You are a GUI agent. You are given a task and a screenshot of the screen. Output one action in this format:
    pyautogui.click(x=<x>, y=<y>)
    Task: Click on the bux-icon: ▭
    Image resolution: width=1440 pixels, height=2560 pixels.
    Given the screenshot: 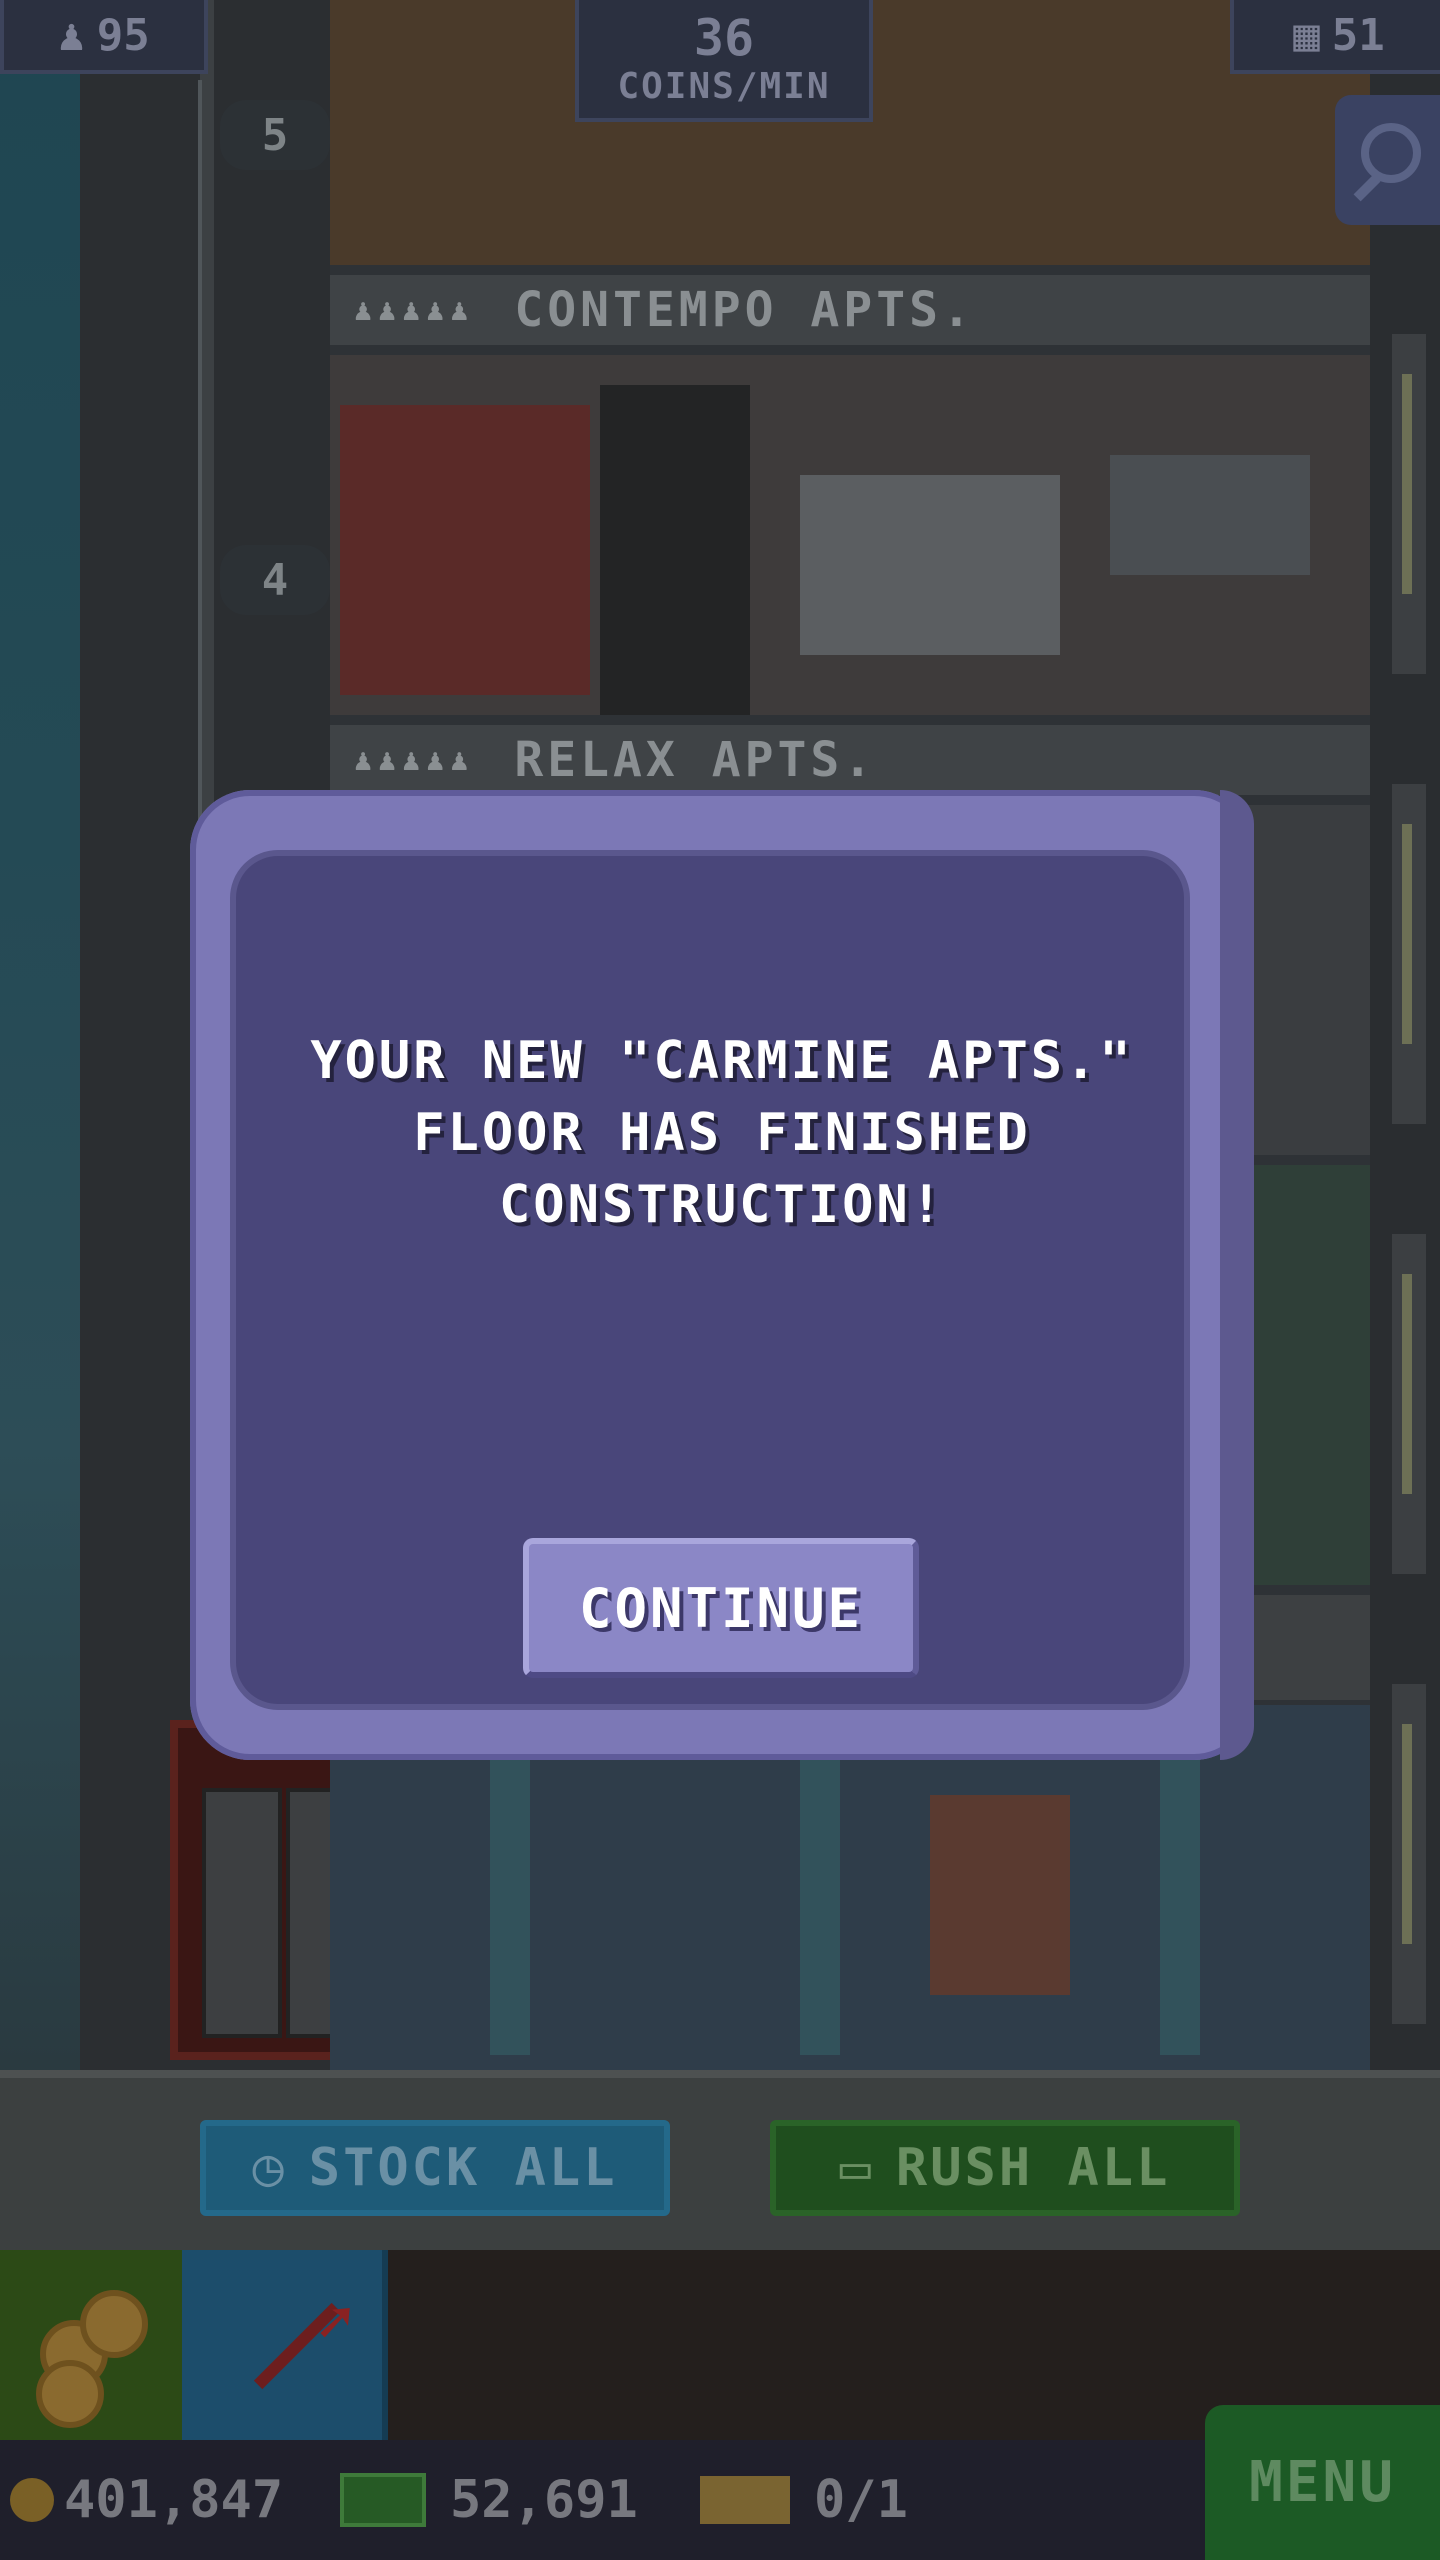 What is the action you would take?
    pyautogui.click(x=856, y=2168)
    